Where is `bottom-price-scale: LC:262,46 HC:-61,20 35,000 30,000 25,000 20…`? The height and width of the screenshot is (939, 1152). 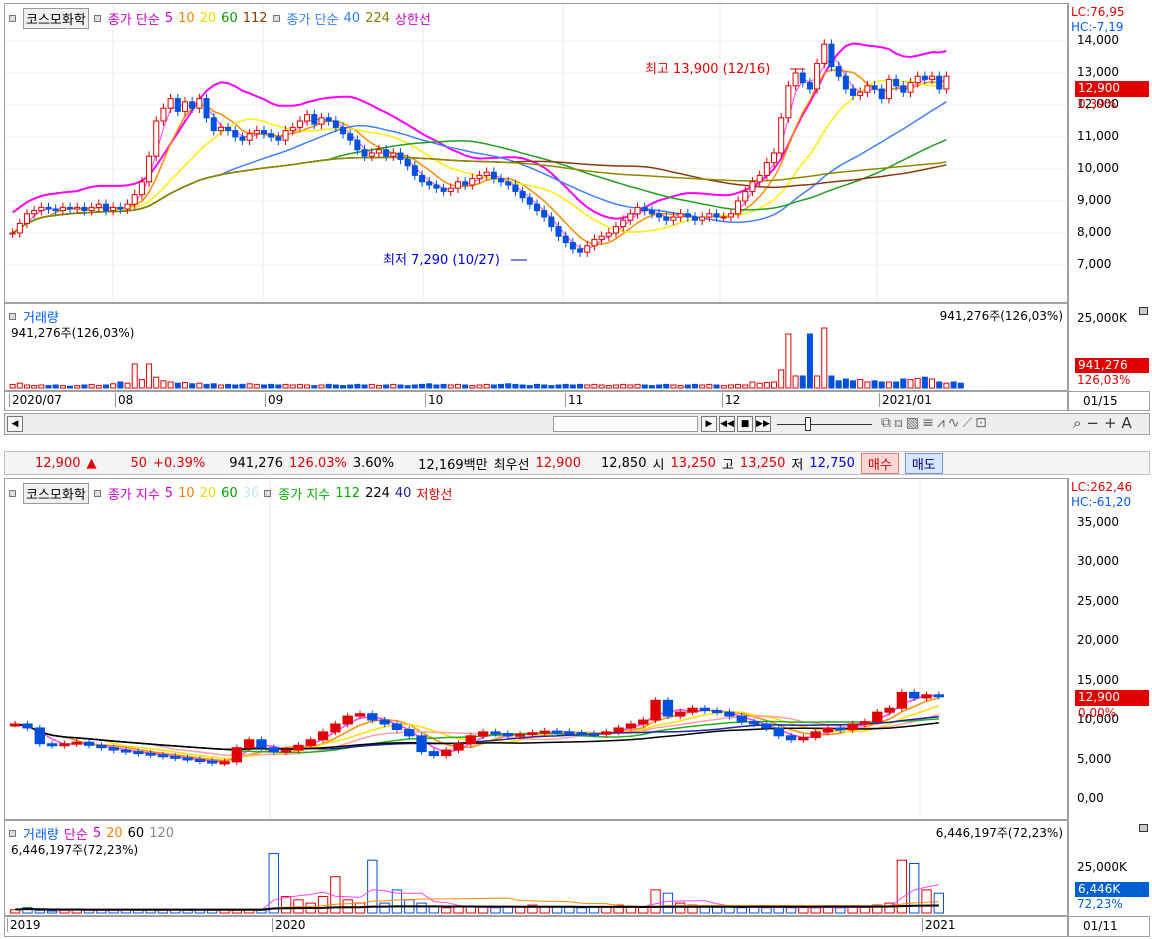
bottom-price-scale: LC:262,46 HC:-61,20 35,000 30,000 25,000 20… is located at coordinates (1109, 649).